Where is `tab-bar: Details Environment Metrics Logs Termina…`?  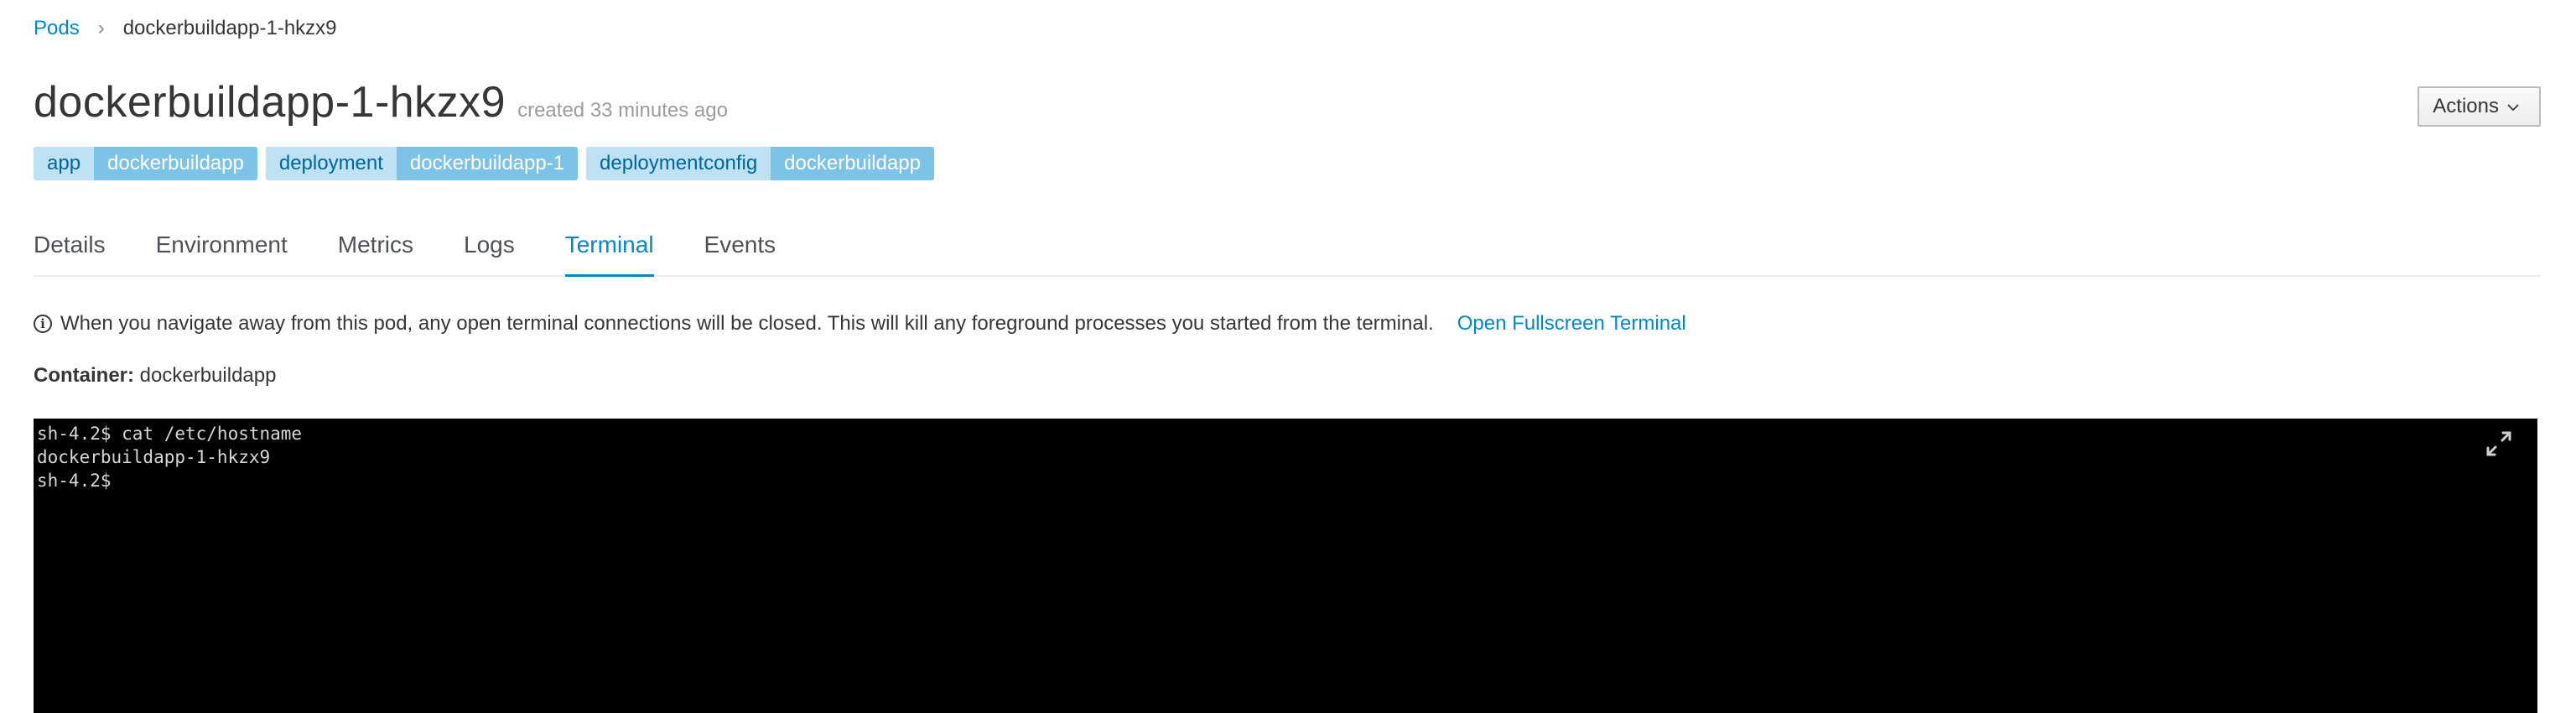 tab-bar: Details Environment Metrics Logs Termina… is located at coordinates (1287, 251).